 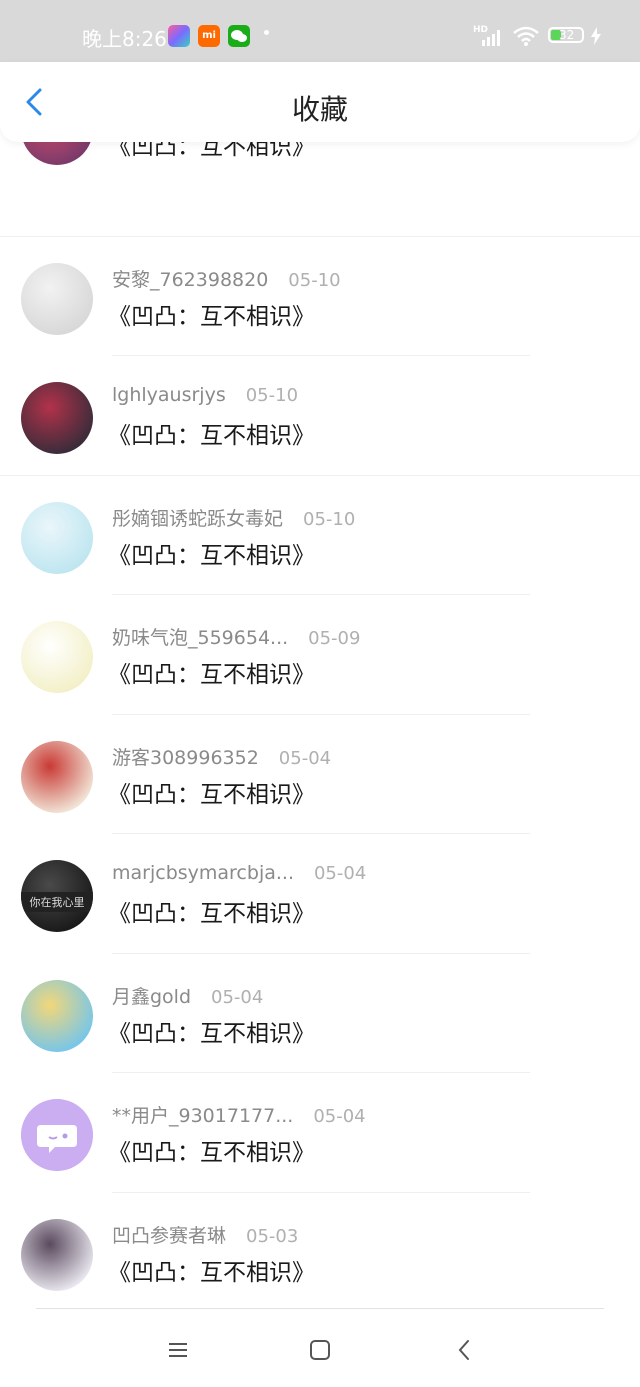 I want to click on menu-button, so click(x=178, y=1350).